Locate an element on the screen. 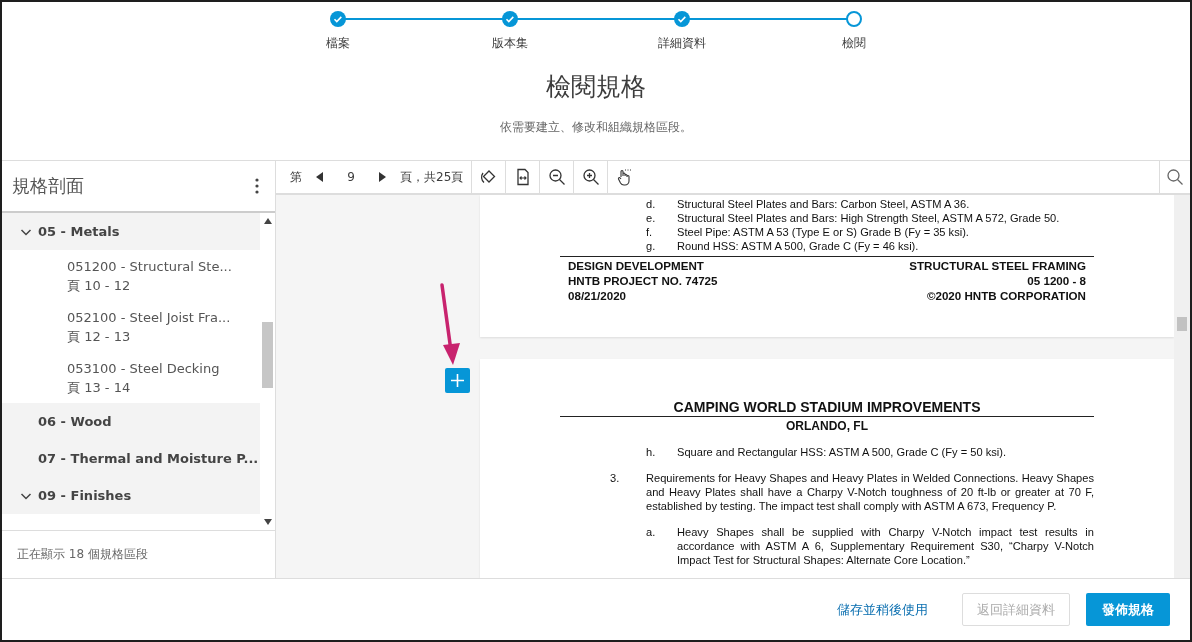 The image size is (1192, 642). spec-paragraph: Requirements for Heavy Shapes and Heavy Plates in Welded Connections. Heavy Shapes and Heavy Plates shall have a Charpy V-Notch toughness of 20 ft-lb or greater at 70 F, established by testing. The impact test shall comply with ASTM A 673, Frequency P. is located at coordinates (870, 491).